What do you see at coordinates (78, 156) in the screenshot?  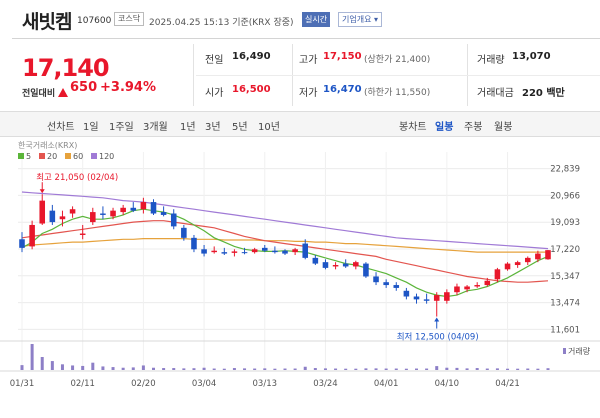 I see `legend-label: 60` at bounding box center [78, 156].